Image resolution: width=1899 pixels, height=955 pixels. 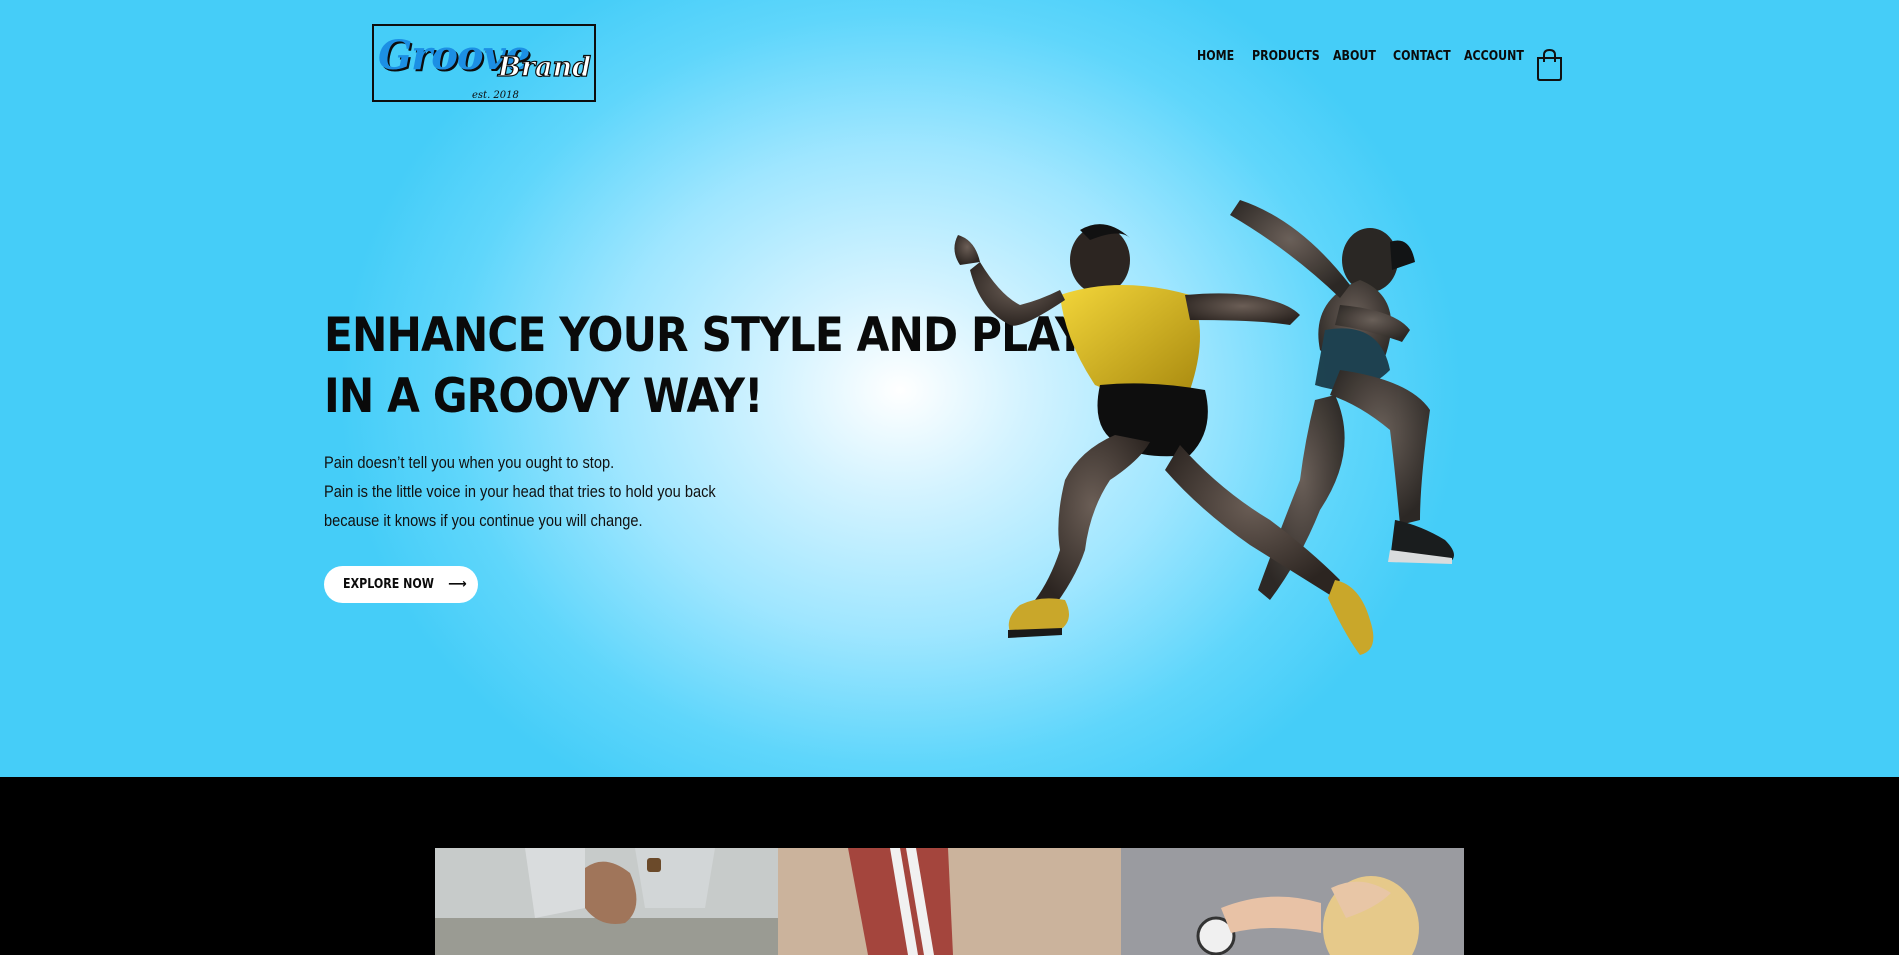 What do you see at coordinates (1354, 56) in the screenshot?
I see `nav-about: ABOUT` at bounding box center [1354, 56].